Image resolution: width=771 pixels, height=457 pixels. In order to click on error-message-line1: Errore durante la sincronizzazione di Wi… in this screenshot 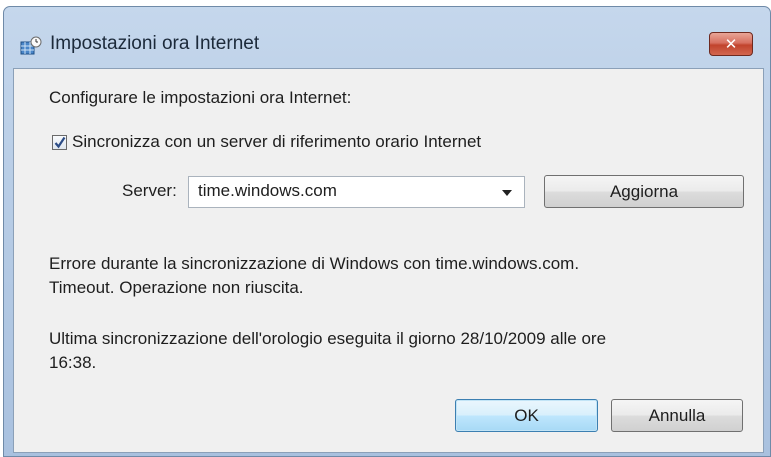, I will do `click(314, 263)`.